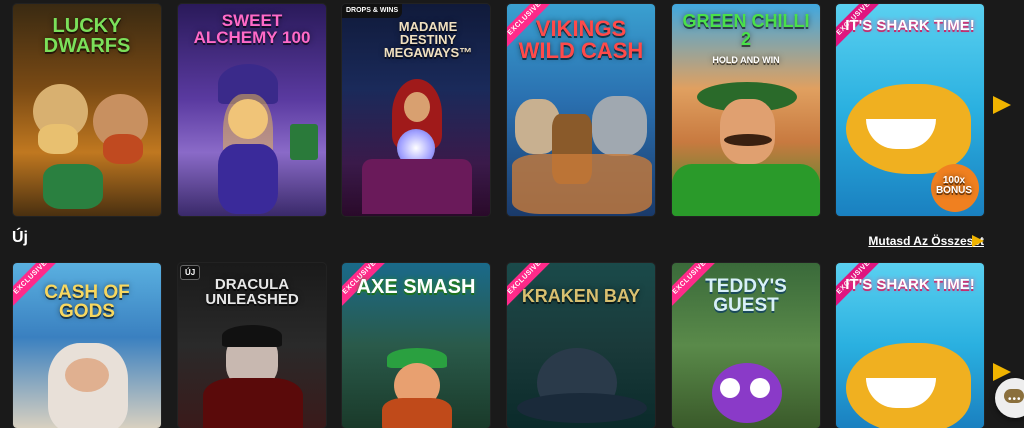  What do you see at coordinates (954, 185) in the screenshot?
I see `bonus-badge: 100x BONUS` at bounding box center [954, 185].